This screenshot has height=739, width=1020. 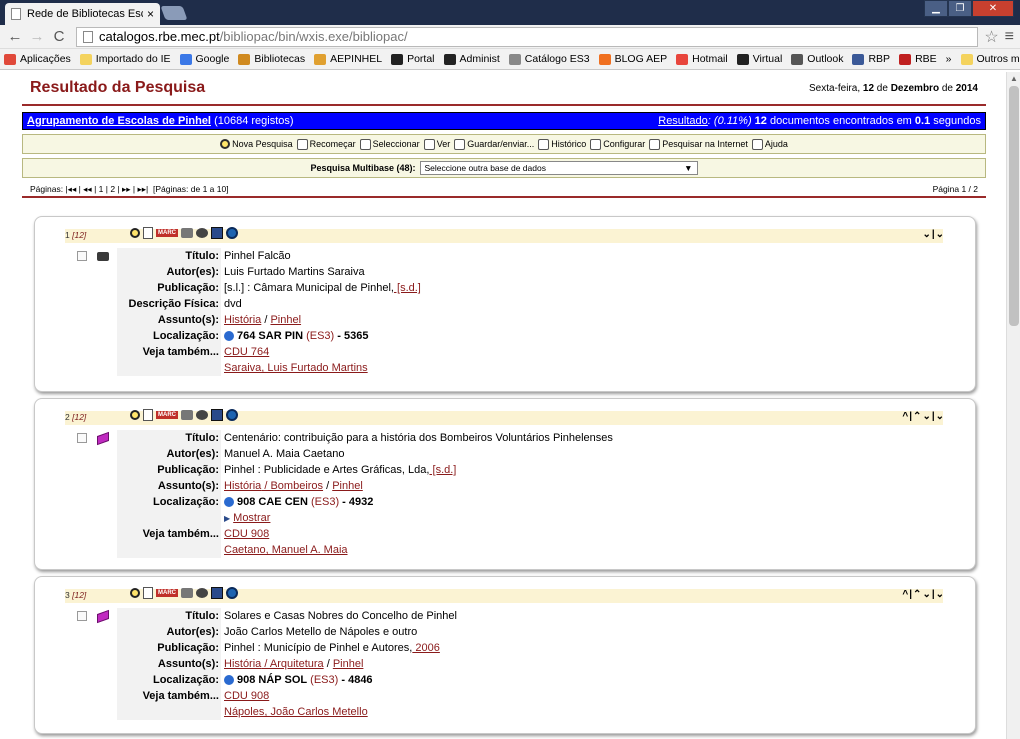 What do you see at coordinates (532, 518) in the screenshot?
I see `show-more-row: ▶ Mostrar` at bounding box center [532, 518].